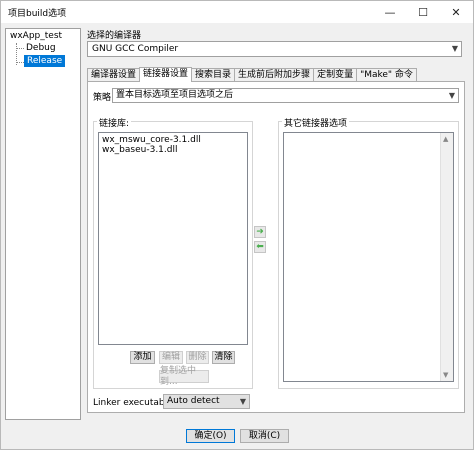 This screenshot has width=474, height=450. Describe the element at coordinates (193, 401) in the screenshot. I see `linker-executable-value: Auto detect` at that location.